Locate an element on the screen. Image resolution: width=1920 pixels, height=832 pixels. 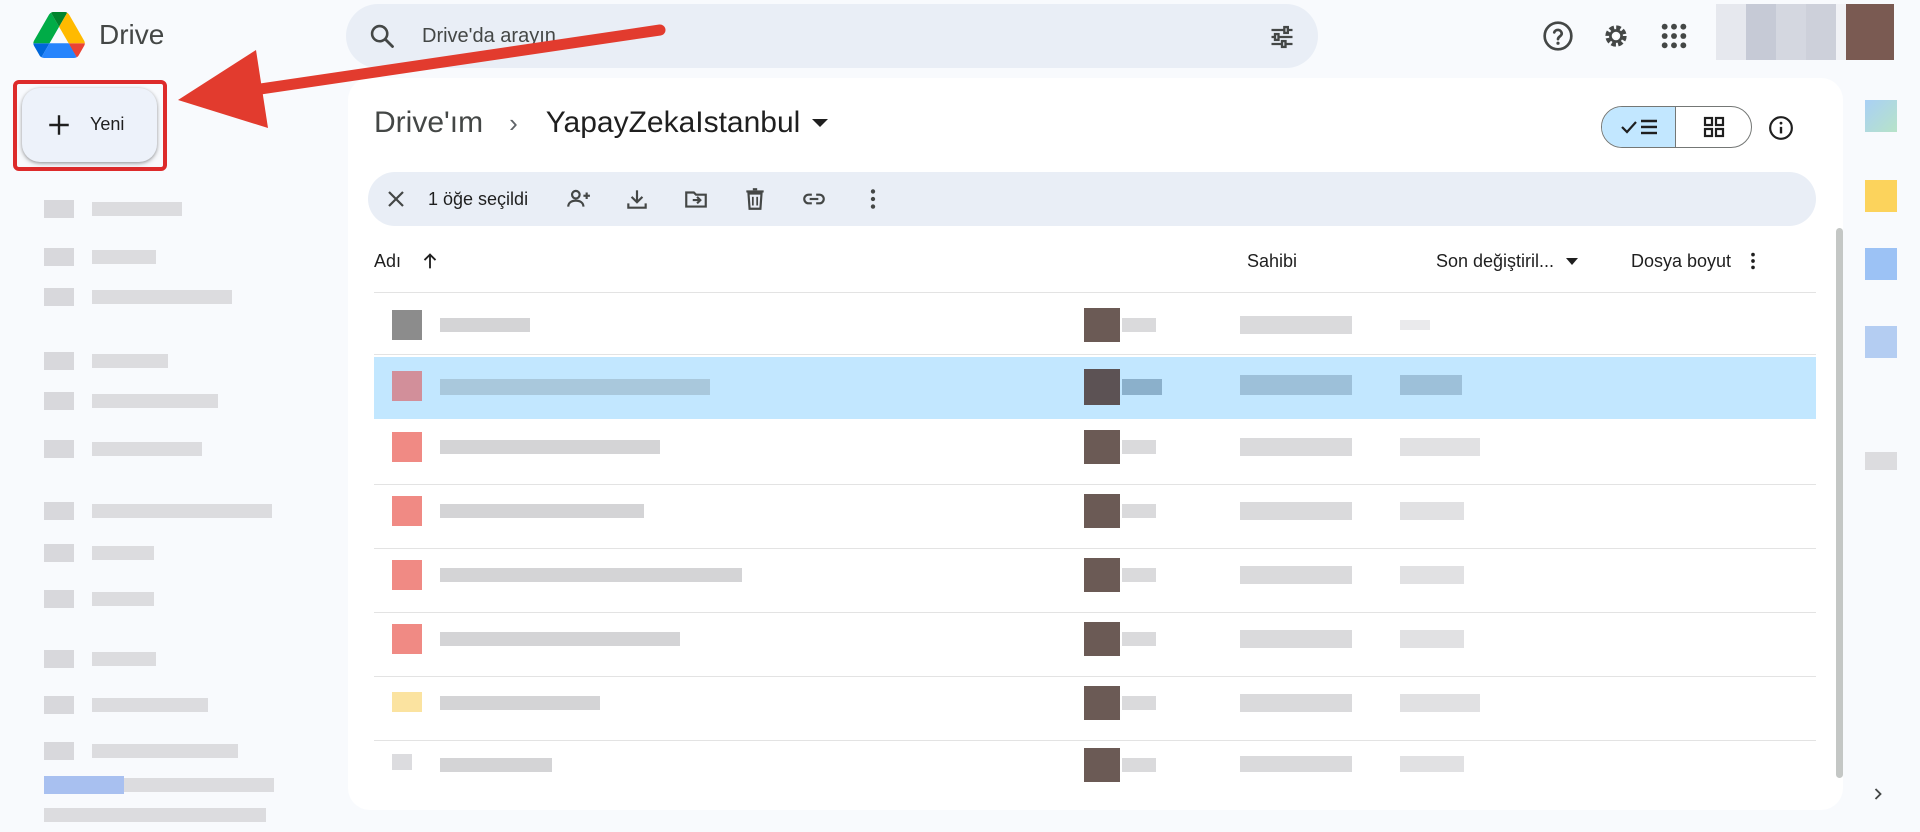
grid-view-button is located at coordinates (1713, 127).